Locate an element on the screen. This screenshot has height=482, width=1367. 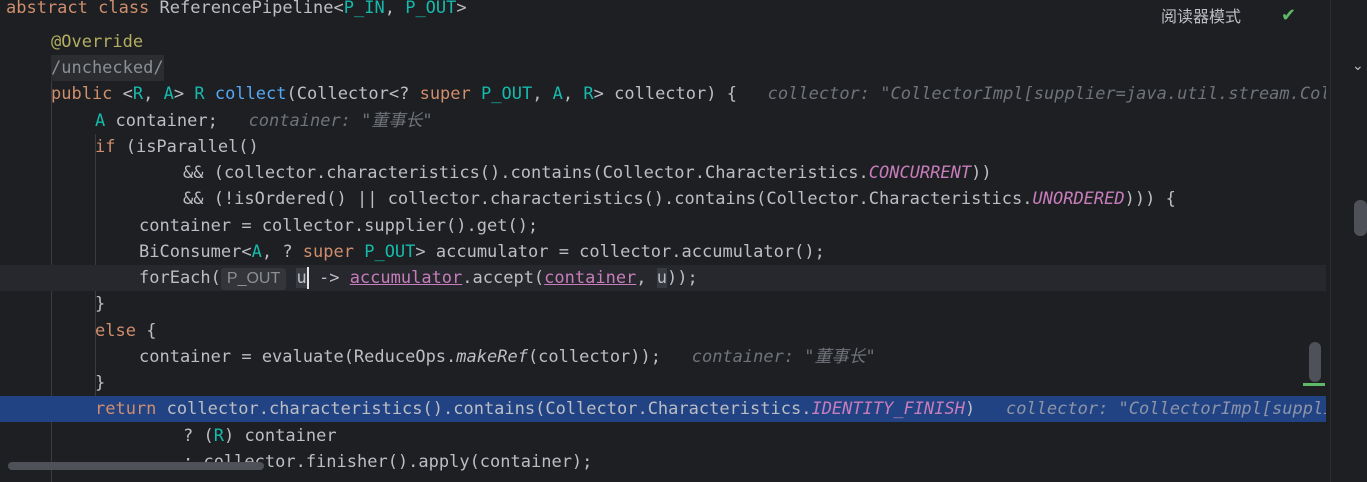
panel-scrollbar-thumb is located at coordinates (1360, 218).